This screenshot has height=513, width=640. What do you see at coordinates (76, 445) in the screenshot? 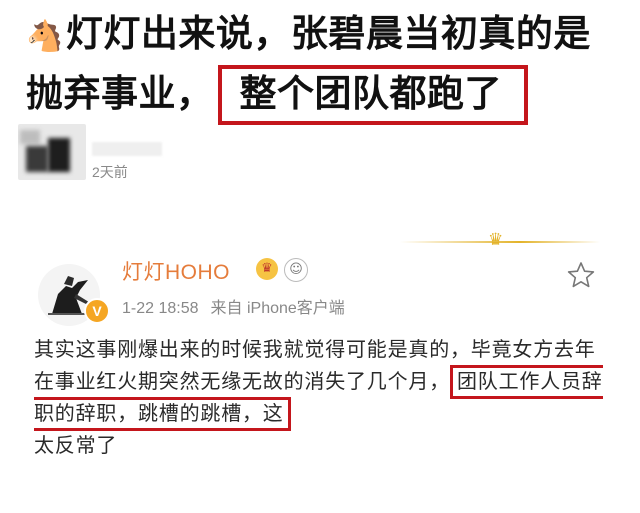
I see `post-text-after: 太反常了` at bounding box center [76, 445].